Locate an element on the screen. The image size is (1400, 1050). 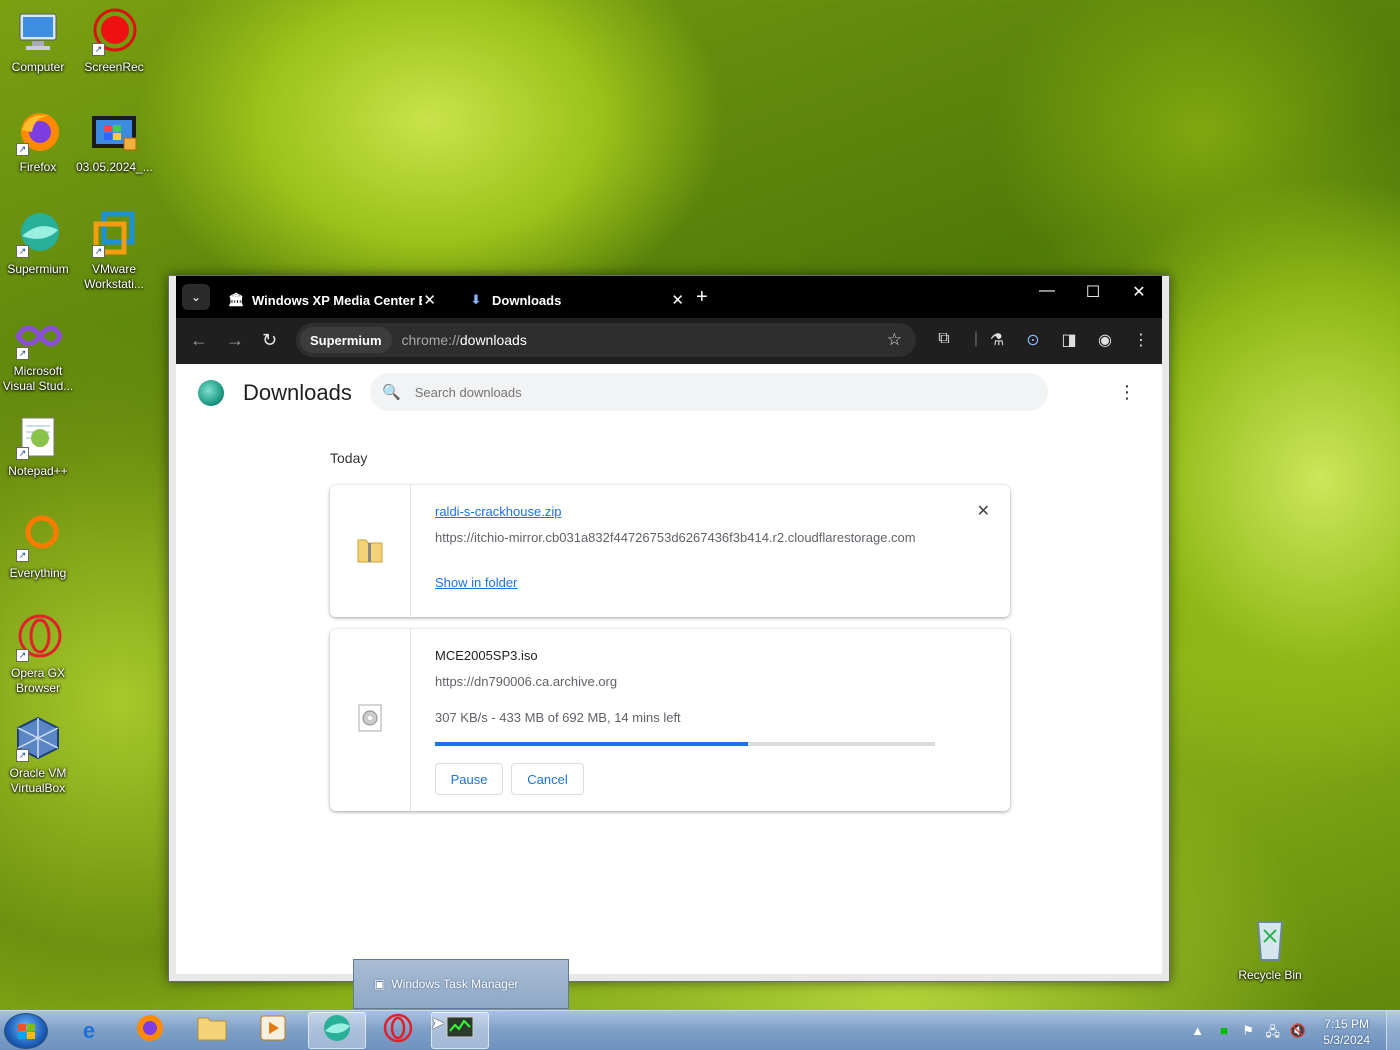
show-in-folder-link: Show in folder is located at coordinates (476, 582).